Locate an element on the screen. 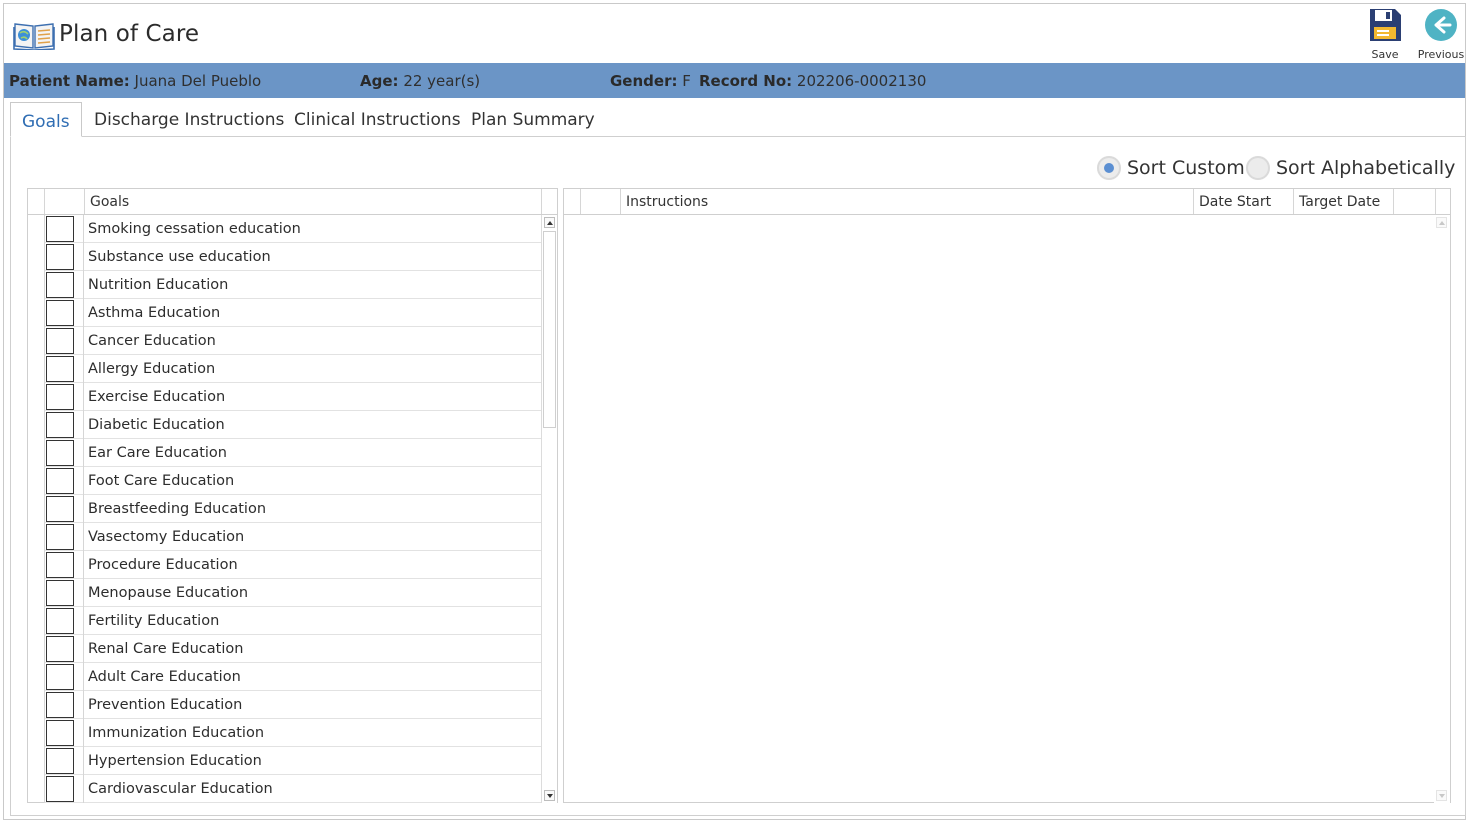 This screenshot has height=823, width=1469. sort-alphabetically-label: Sort Alphabetically is located at coordinates (1366, 168).